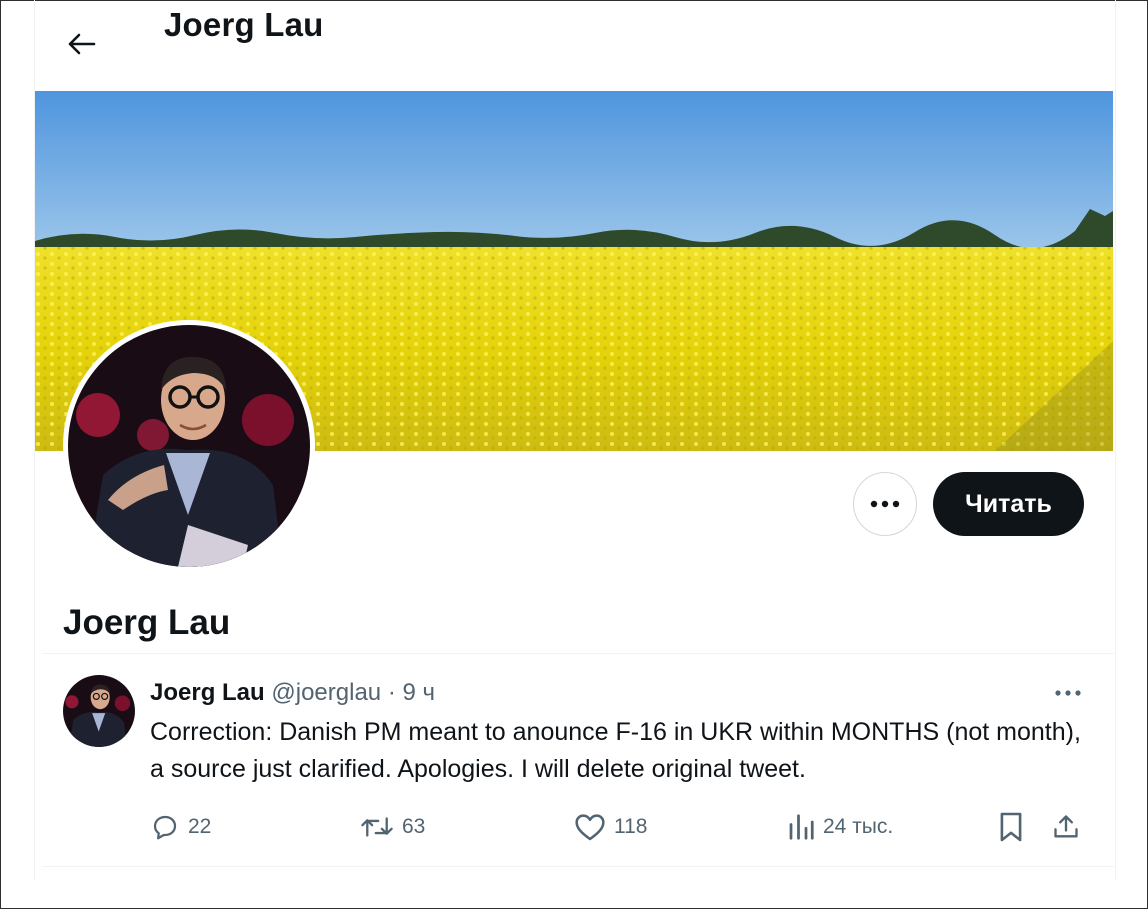  What do you see at coordinates (147, 622) in the screenshot?
I see `profile-display-name: Joerg Lau` at bounding box center [147, 622].